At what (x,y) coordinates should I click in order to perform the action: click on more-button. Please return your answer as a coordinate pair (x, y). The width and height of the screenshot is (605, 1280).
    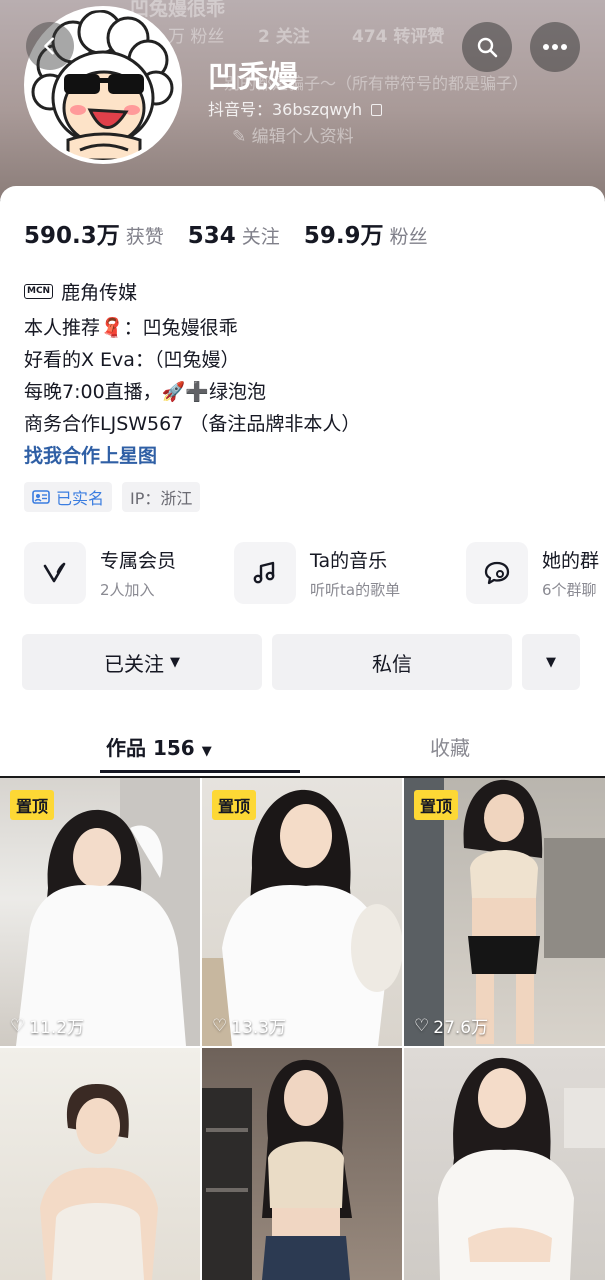
    Looking at the image, I should click on (555, 47).